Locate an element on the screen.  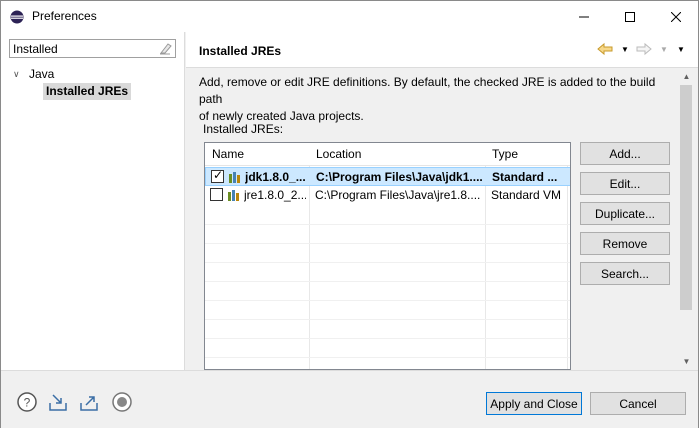
filter-input is located at coordinates (83, 48).